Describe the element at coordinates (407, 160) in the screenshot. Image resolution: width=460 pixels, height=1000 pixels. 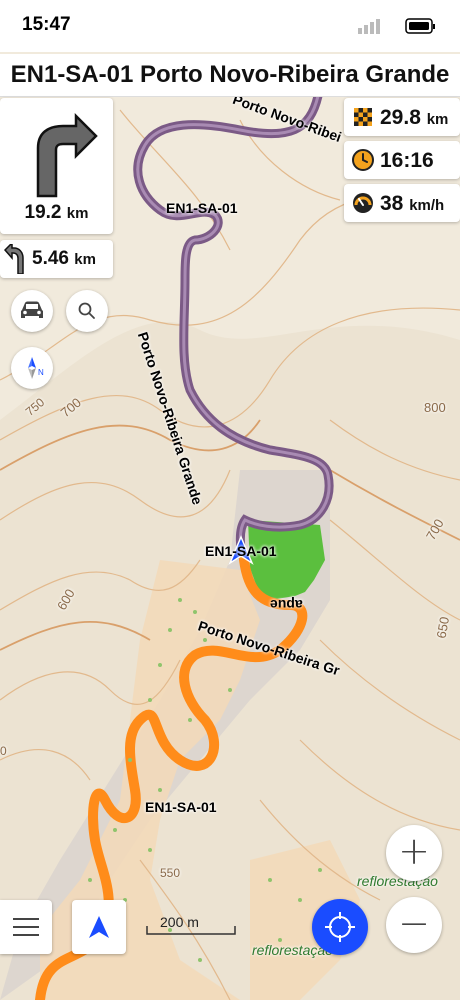
I see `arrival-time-value: 16:16` at that location.